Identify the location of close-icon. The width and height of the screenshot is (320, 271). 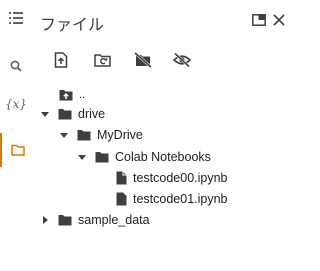
(279, 20).